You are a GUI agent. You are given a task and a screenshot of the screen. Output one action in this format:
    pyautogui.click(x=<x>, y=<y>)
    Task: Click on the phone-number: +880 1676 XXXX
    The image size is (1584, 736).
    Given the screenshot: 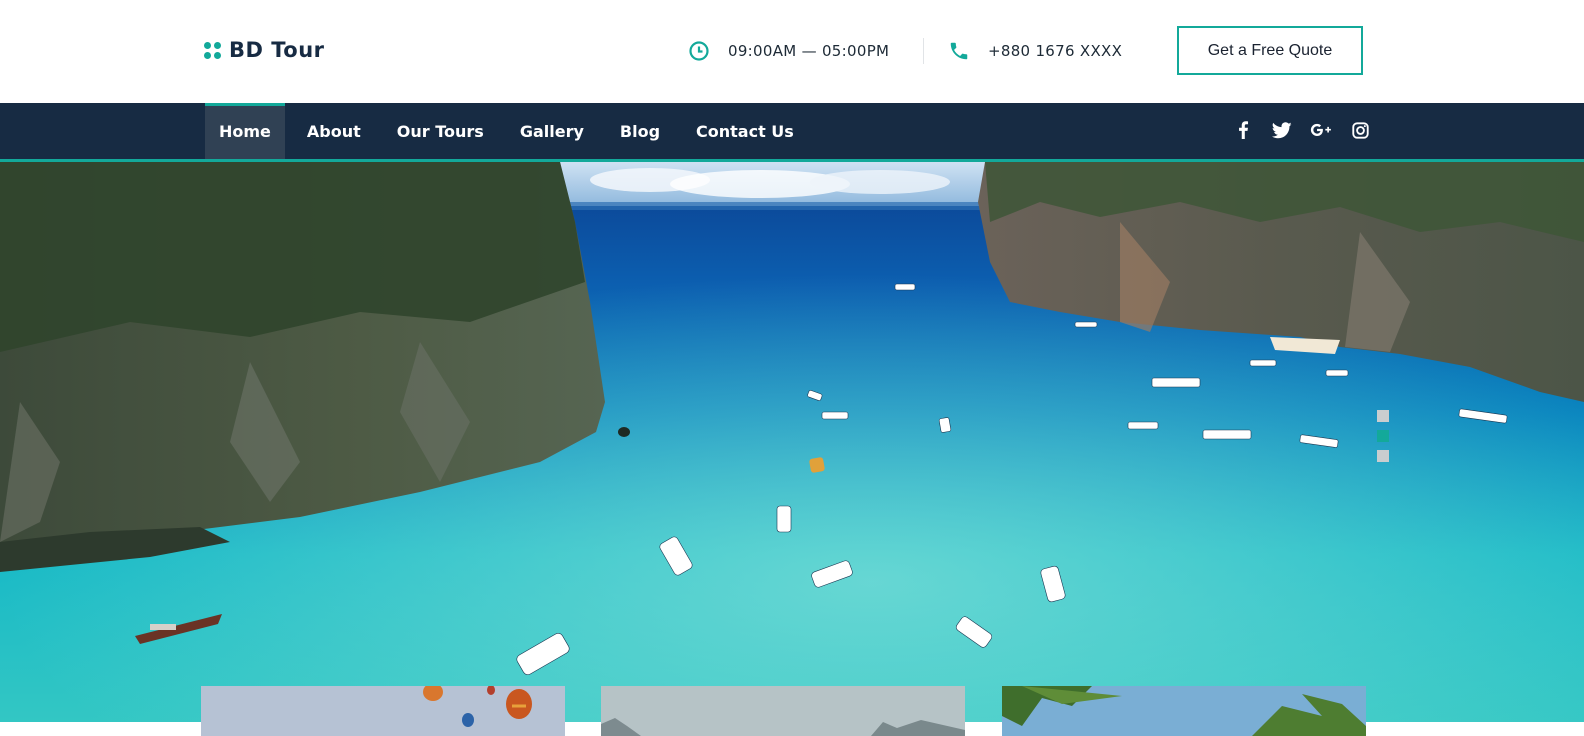 What is the action you would take?
    pyautogui.click(x=1055, y=51)
    